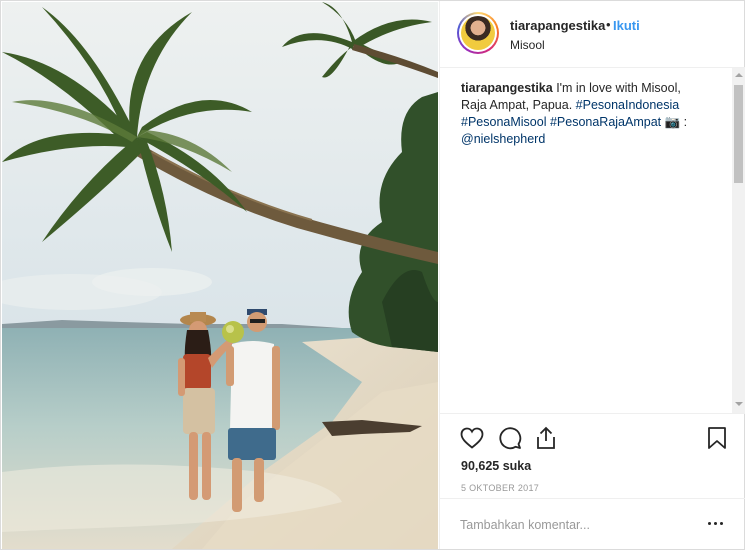 This screenshot has width=745, height=550. Describe the element at coordinates (716, 523) in the screenshot. I see `more-options-icon` at that location.